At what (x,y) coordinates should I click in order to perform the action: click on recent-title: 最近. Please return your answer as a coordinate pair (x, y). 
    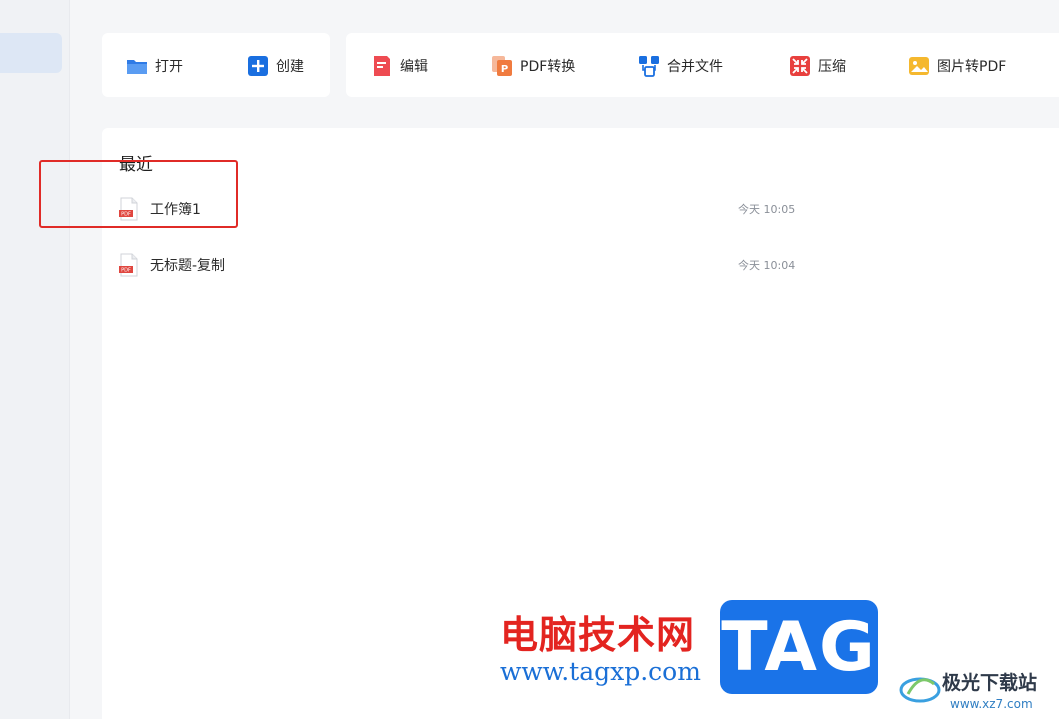
    Looking at the image, I should click on (136, 165).